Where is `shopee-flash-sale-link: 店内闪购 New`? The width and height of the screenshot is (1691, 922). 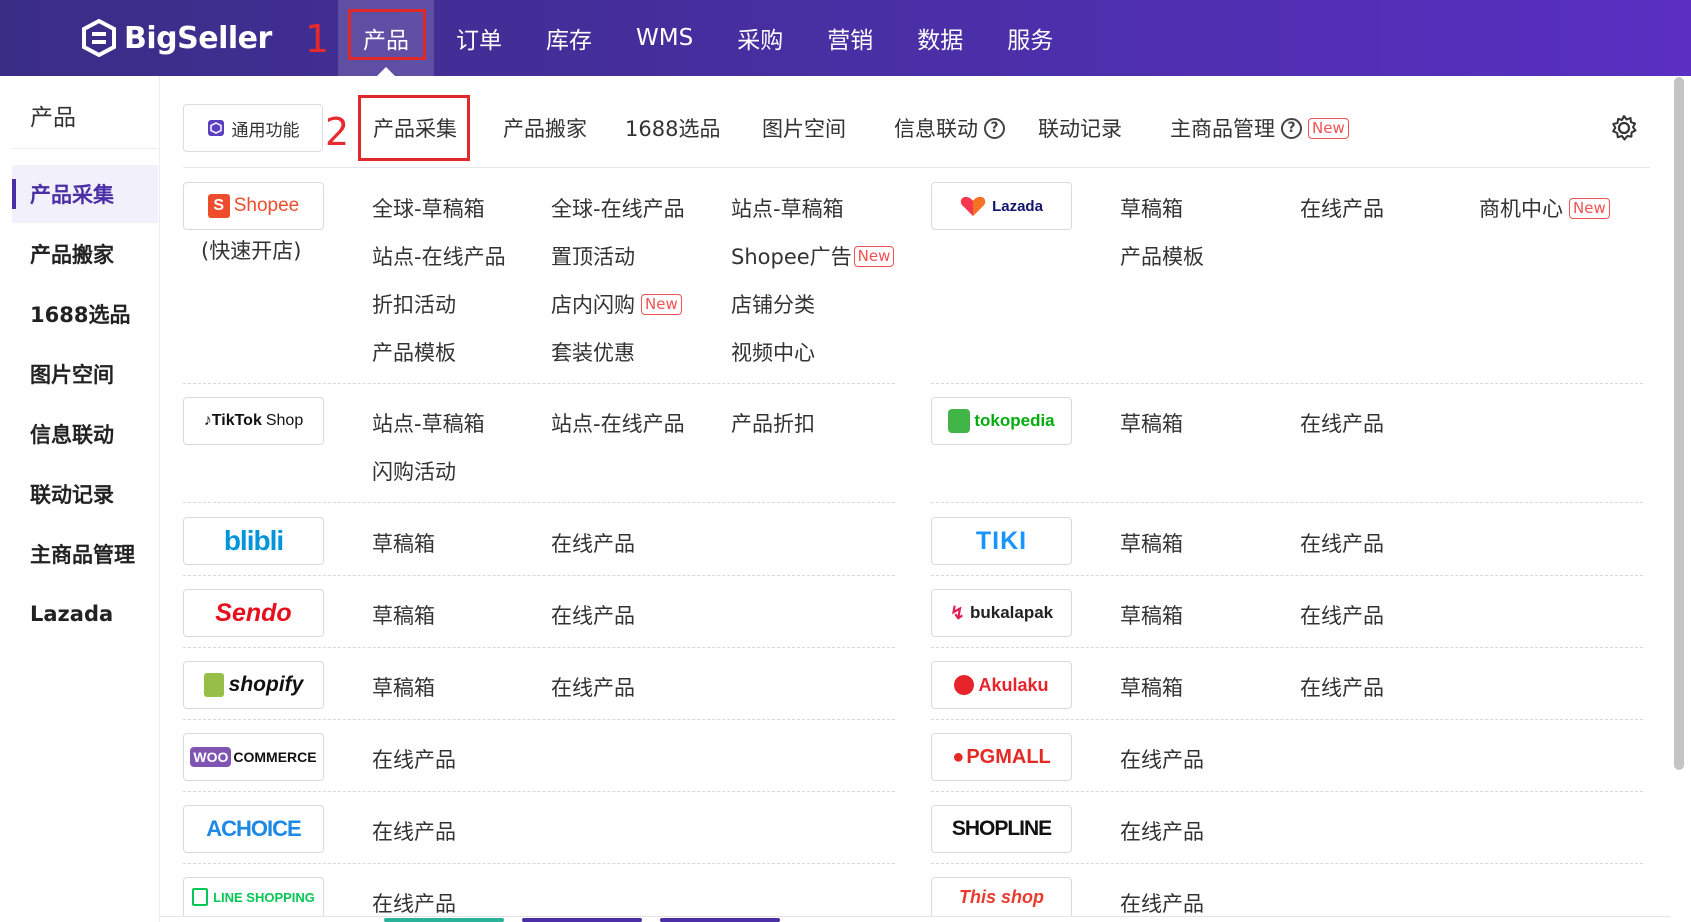
shopee-flash-sale-link: 店内闪购 New is located at coordinates (616, 304).